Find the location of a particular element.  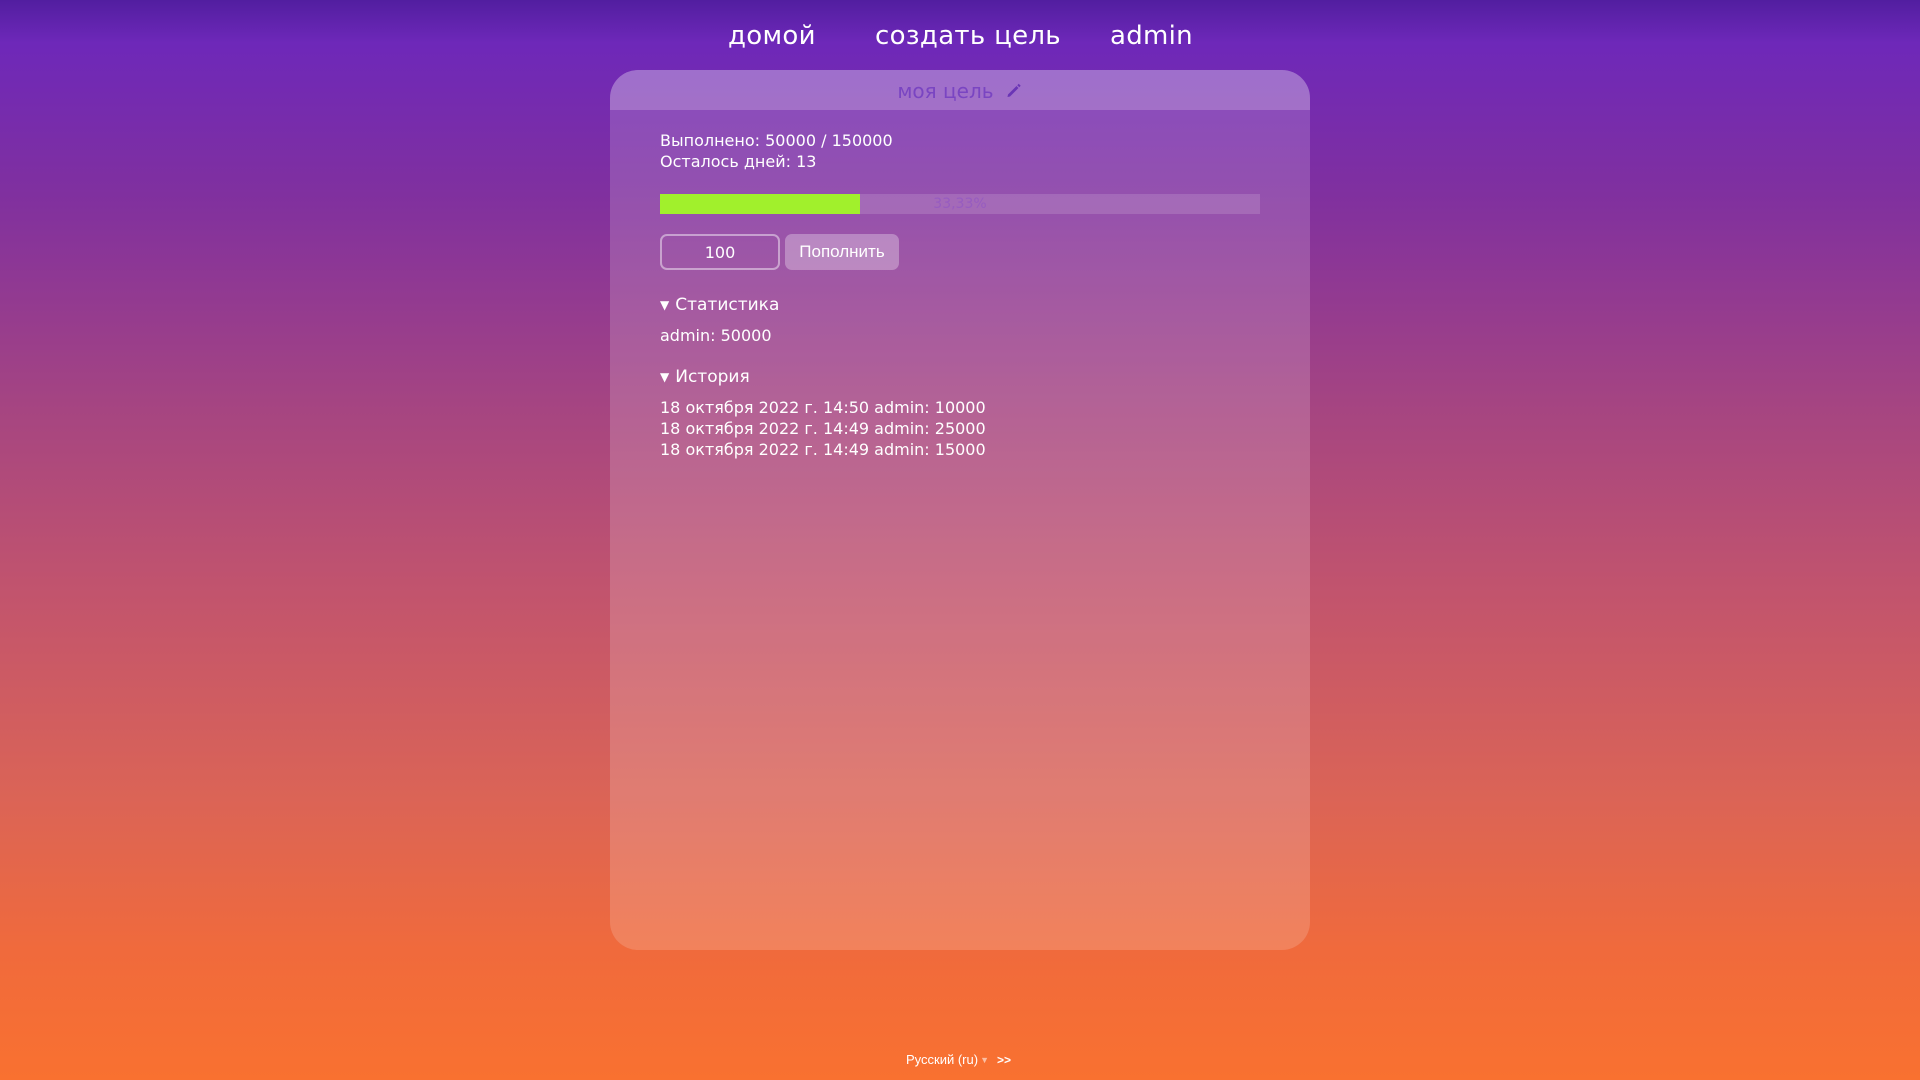

nav-create-goal-link: создать цель is located at coordinates (968, 36).